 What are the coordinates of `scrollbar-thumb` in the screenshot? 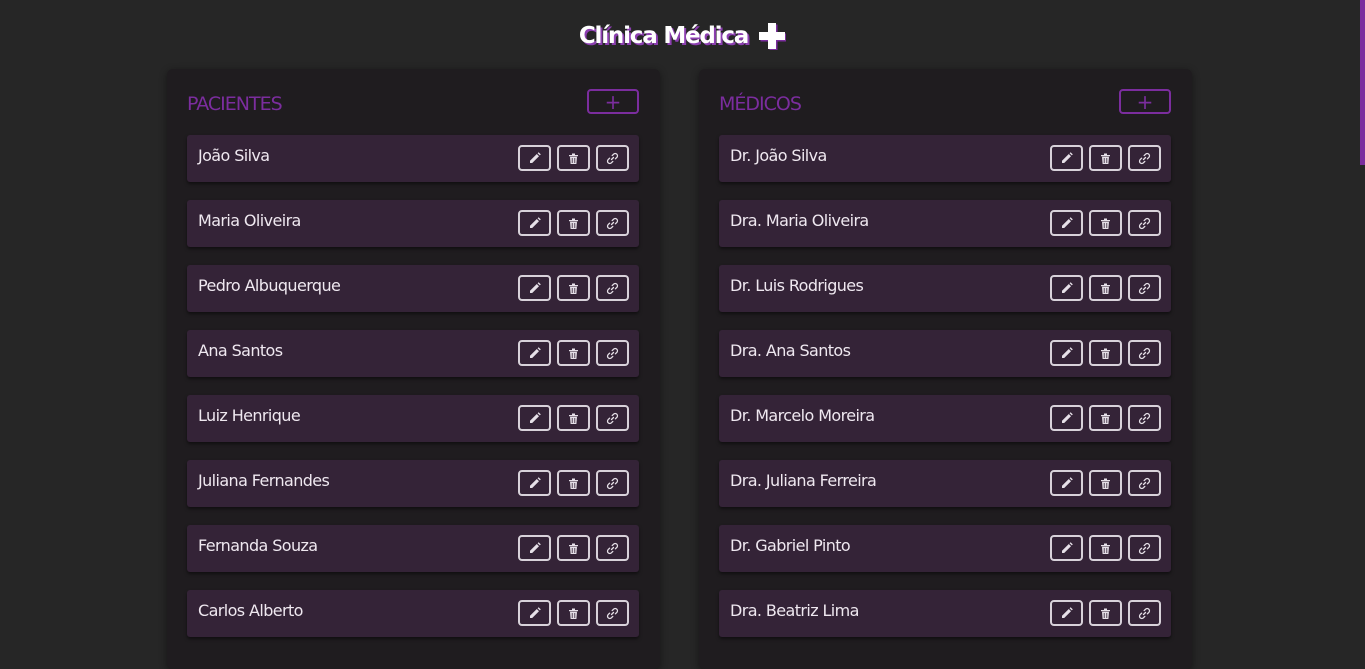 It's located at (1362, 82).